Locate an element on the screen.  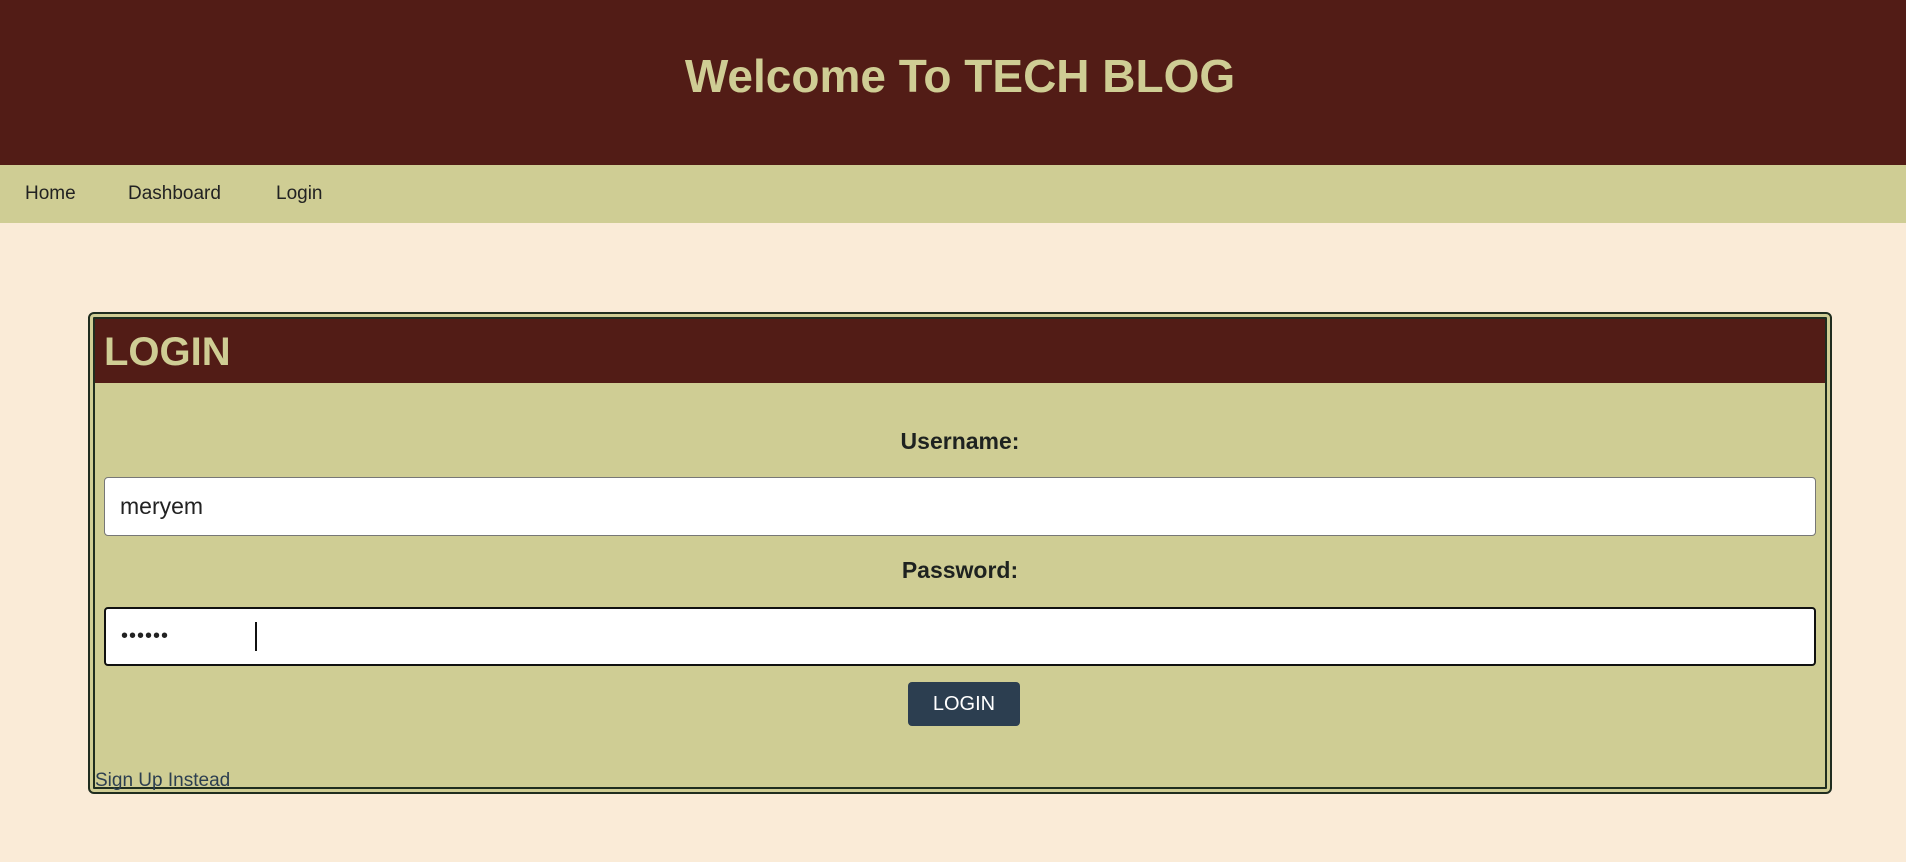
nav-dashboard-link: Dashboard is located at coordinates (174, 194).